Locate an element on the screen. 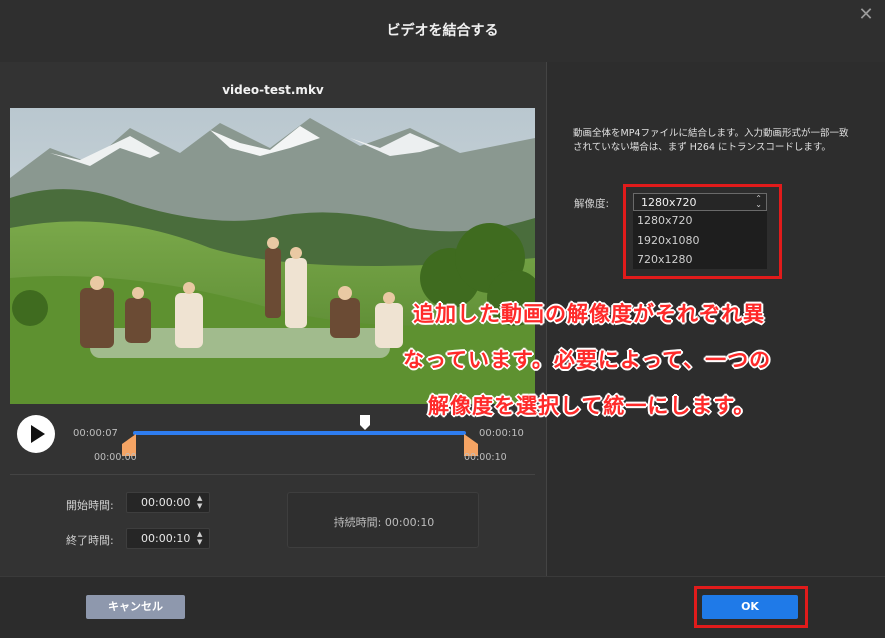  annotation-line-2: なっています。必要によって、一つの is located at coordinates (587, 360).